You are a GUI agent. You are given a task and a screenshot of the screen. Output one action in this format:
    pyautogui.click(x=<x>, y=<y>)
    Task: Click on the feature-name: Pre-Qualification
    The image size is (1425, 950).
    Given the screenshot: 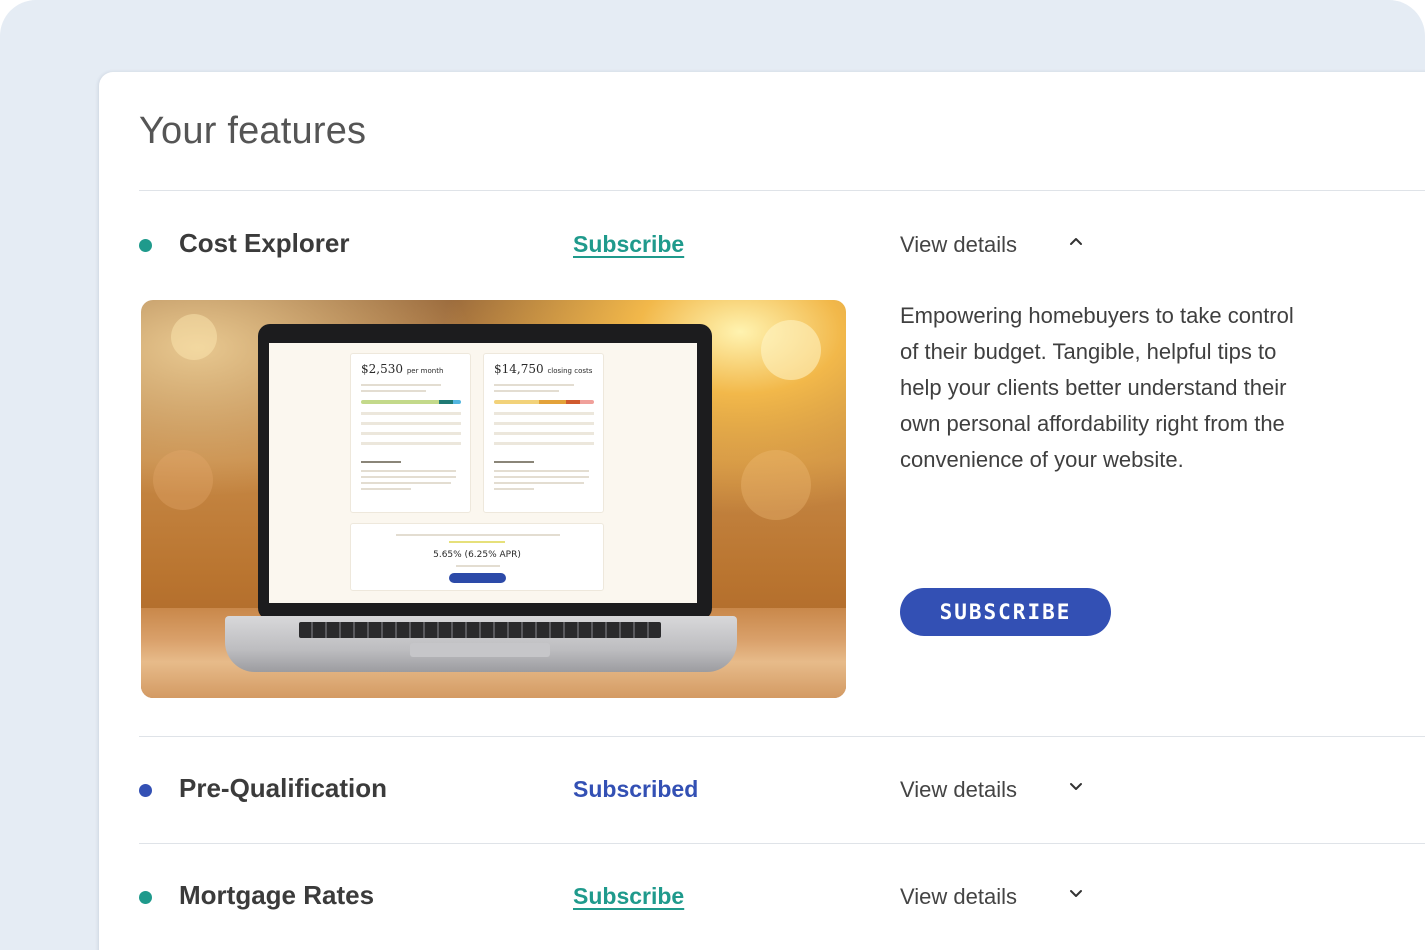 What is the action you would take?
    pyautogui.click(x=283, y=788)
    